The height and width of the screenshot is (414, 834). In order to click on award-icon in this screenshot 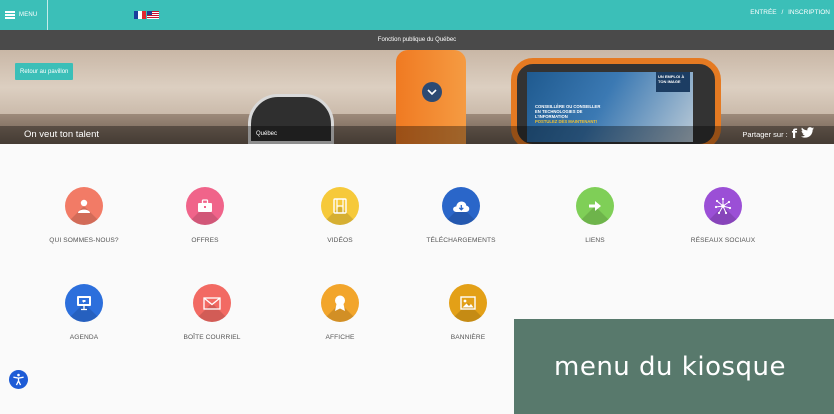, I will do `click(340, 303)`.